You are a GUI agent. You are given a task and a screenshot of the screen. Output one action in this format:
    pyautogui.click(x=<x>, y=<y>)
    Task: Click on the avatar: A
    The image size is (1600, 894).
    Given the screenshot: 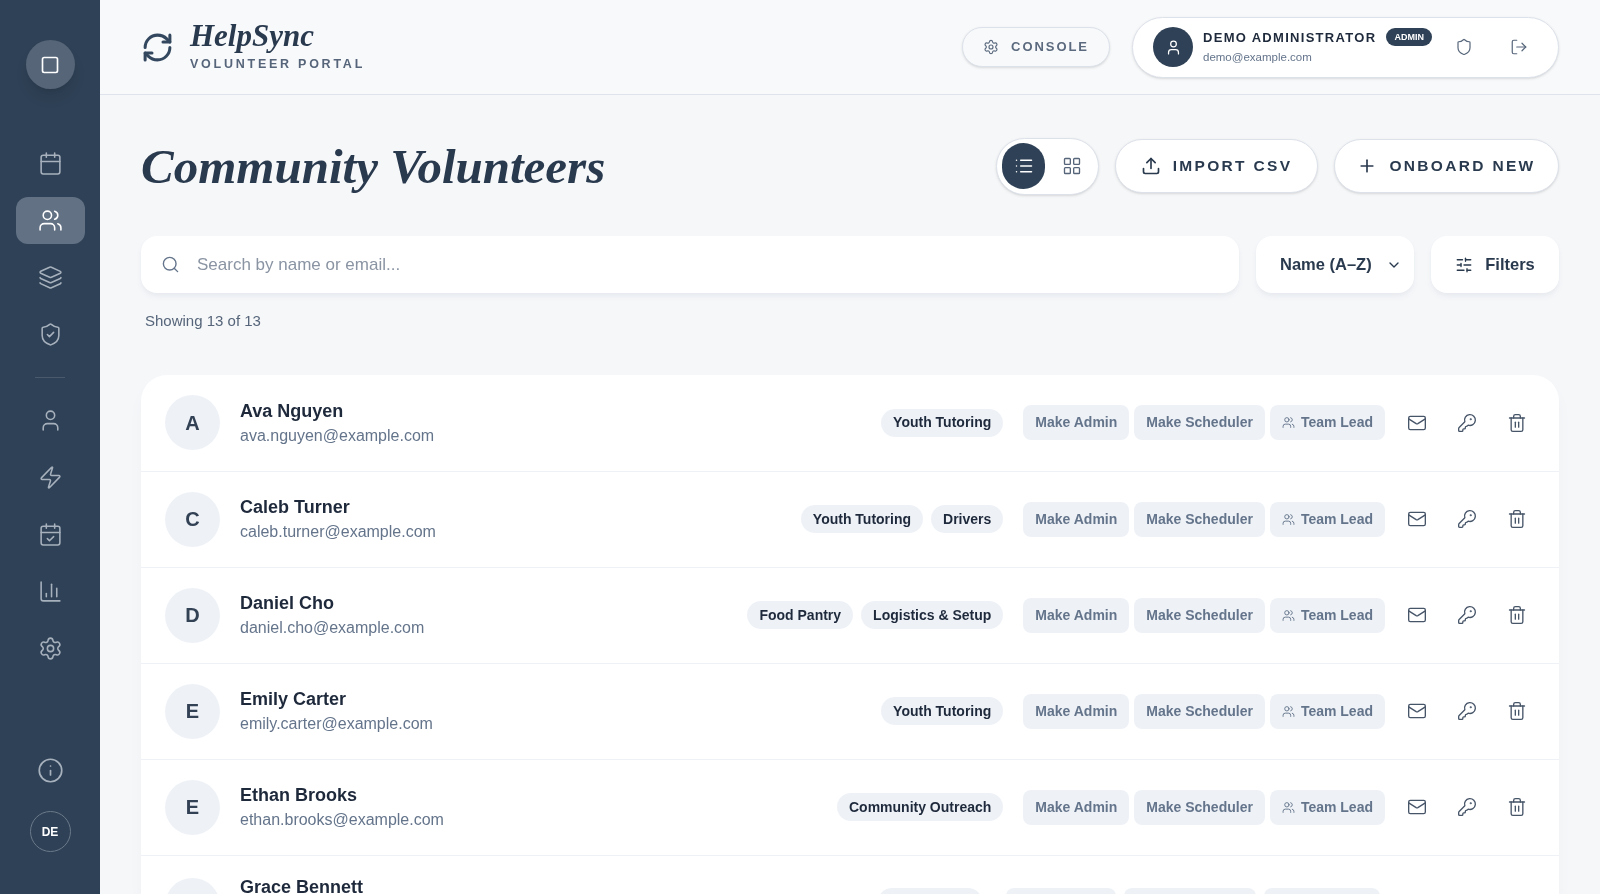 What is the action you would take?
    pyautogui.click(x=192, y=422)
    